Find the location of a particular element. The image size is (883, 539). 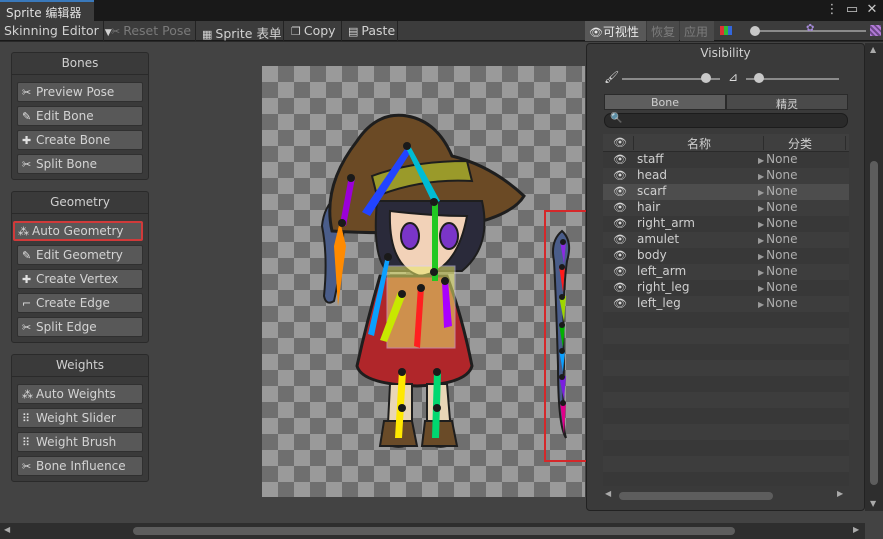

color-mode-button is located at coordinates (729, 31).